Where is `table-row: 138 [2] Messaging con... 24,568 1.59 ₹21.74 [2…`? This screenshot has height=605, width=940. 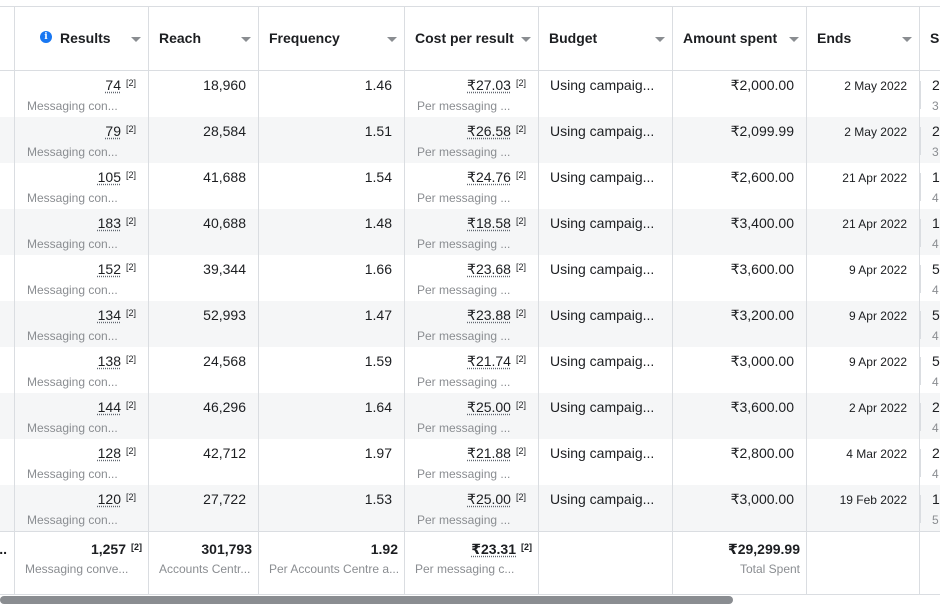 table-row: 138 [2] Messaging con... 24,568 1.59 ₹21.74 [2… is located at coordinates (470, 370).